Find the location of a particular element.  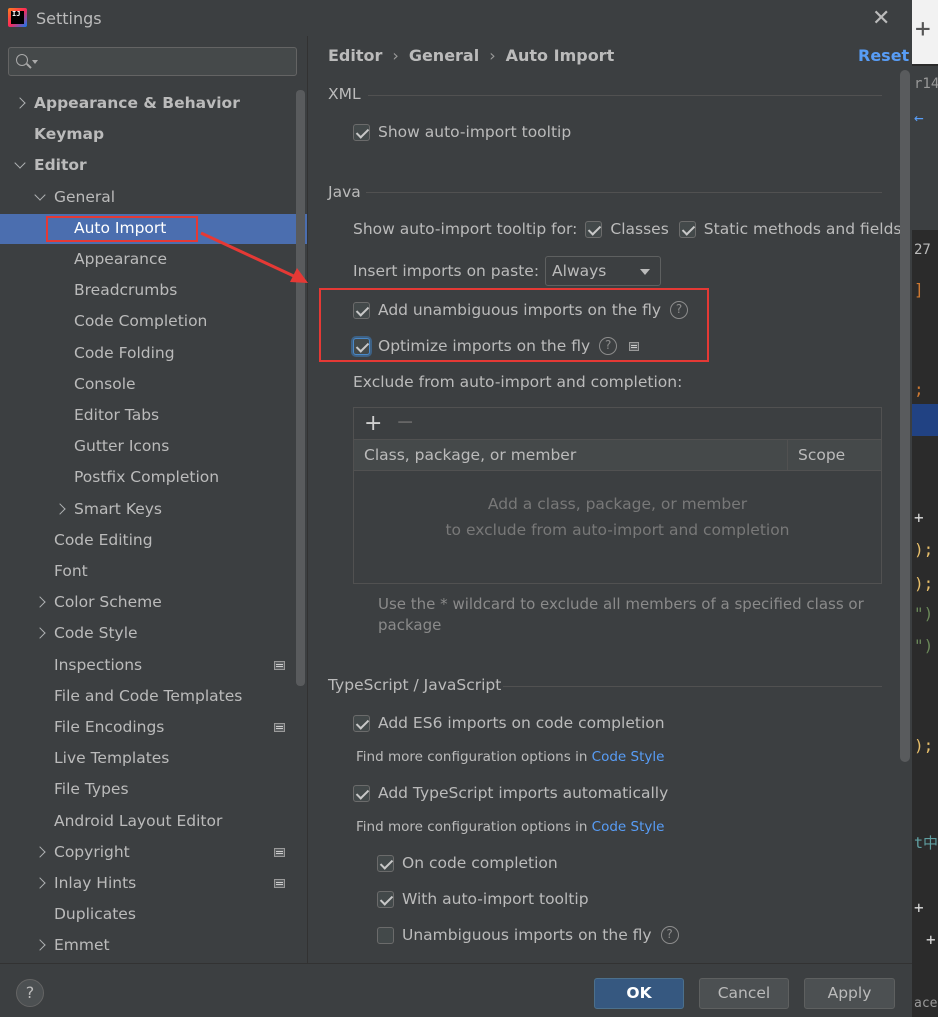

sidebar-item-color-scheme: Color Scheme is located at coordinates (153, 602).